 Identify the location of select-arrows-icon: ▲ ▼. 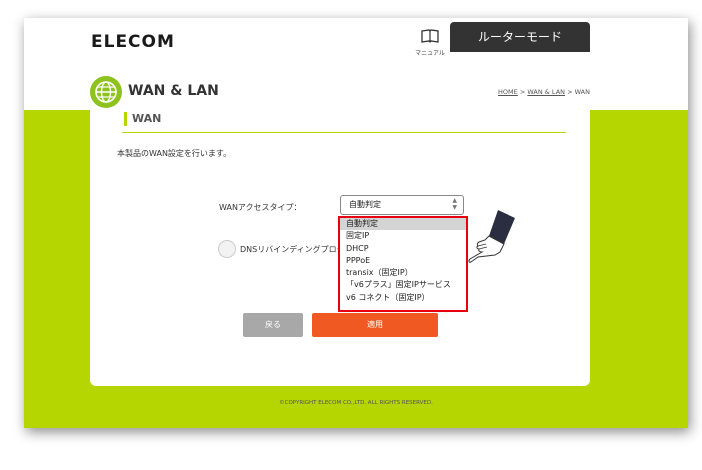
(454, 204).